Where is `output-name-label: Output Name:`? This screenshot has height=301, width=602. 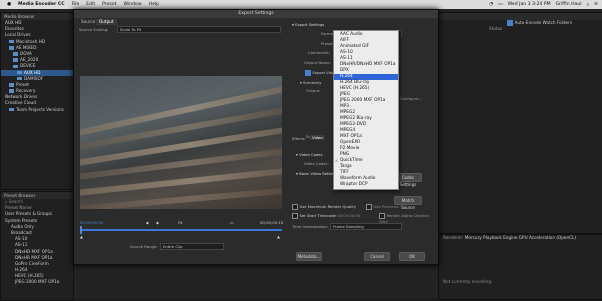 output-name-label: Output Name: is located at coordinates (317, 62).